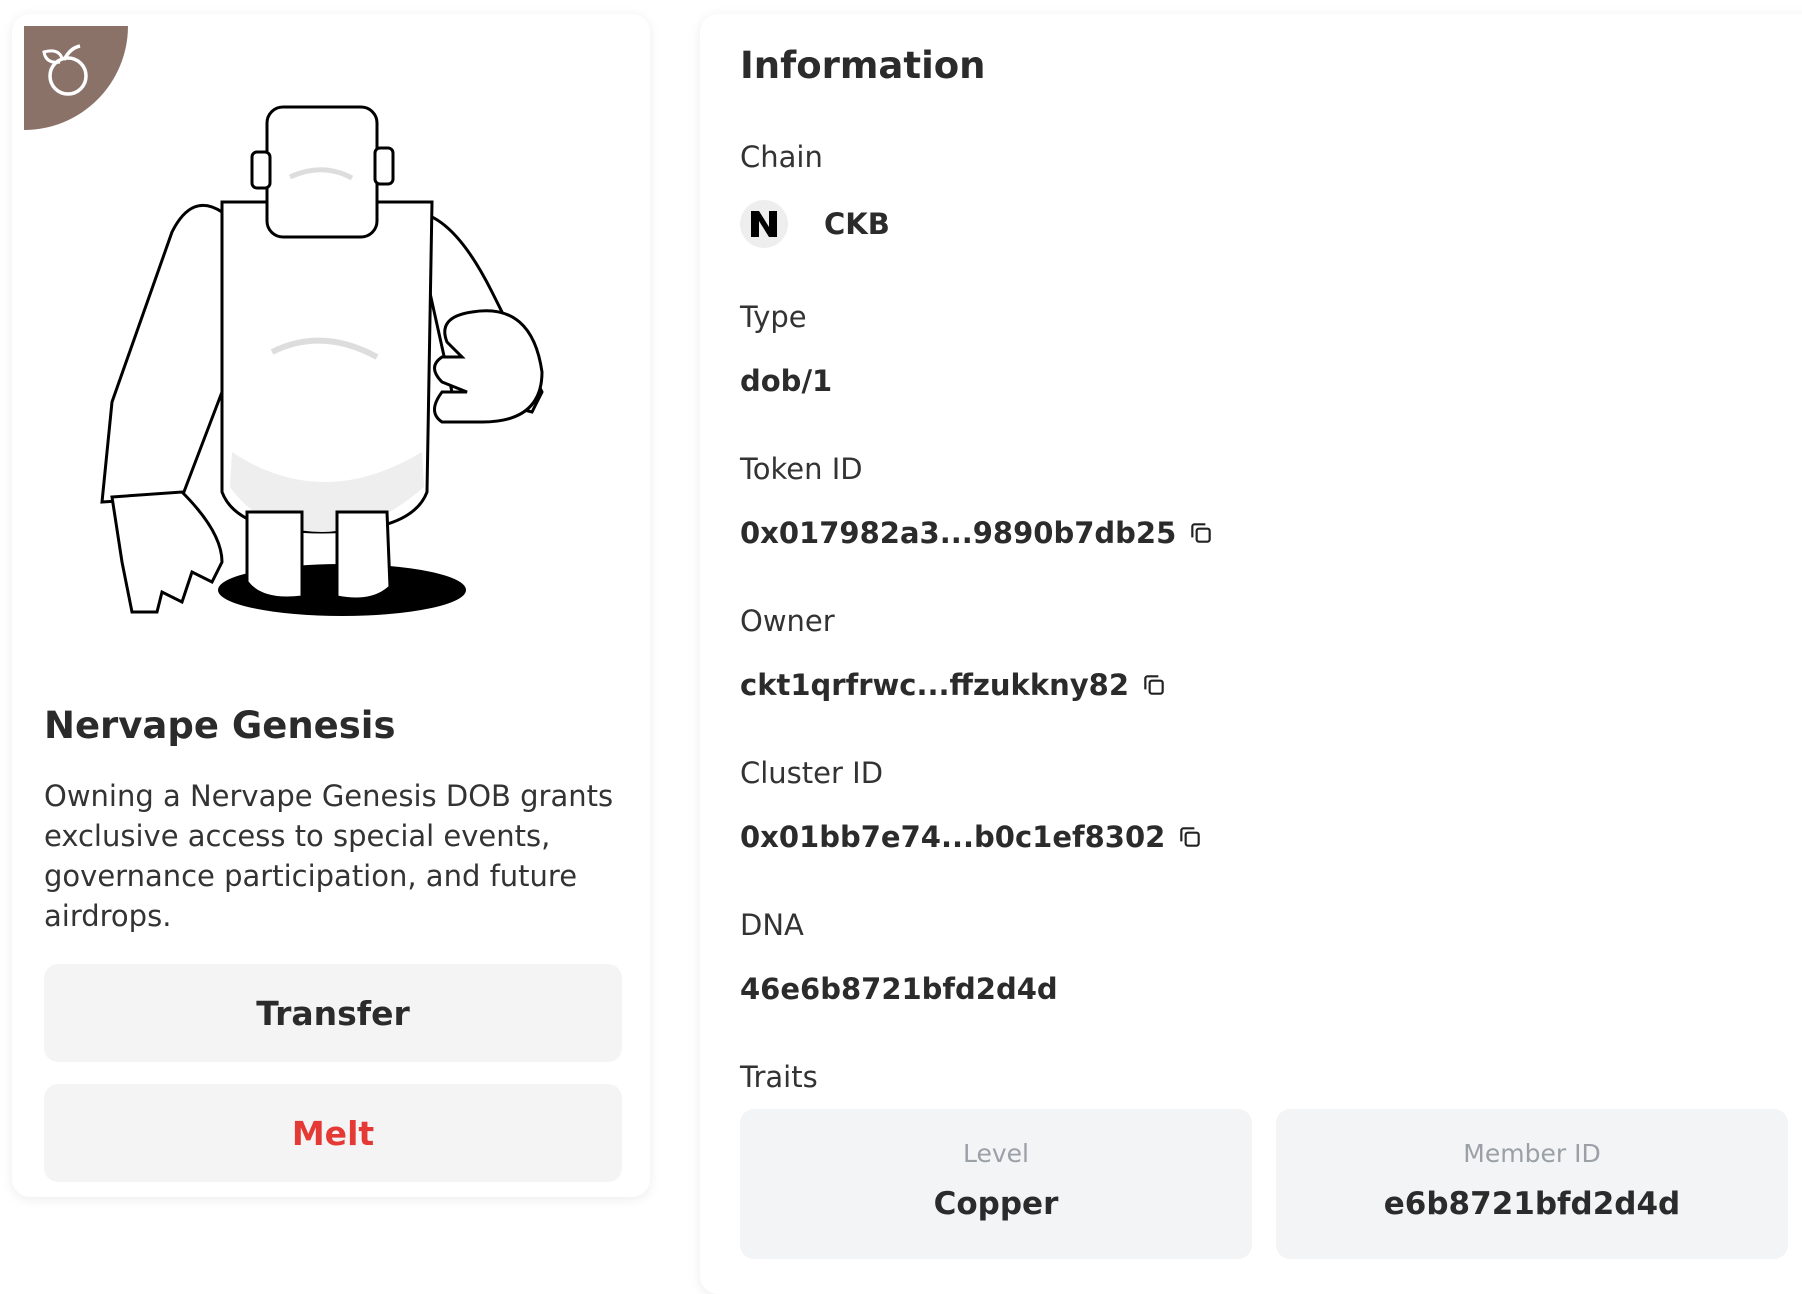 This screenshot has height=1294, width=1802. Describe the element at coordinates (773, 317) in the screenshot. I see `type-label: Type` at that location.